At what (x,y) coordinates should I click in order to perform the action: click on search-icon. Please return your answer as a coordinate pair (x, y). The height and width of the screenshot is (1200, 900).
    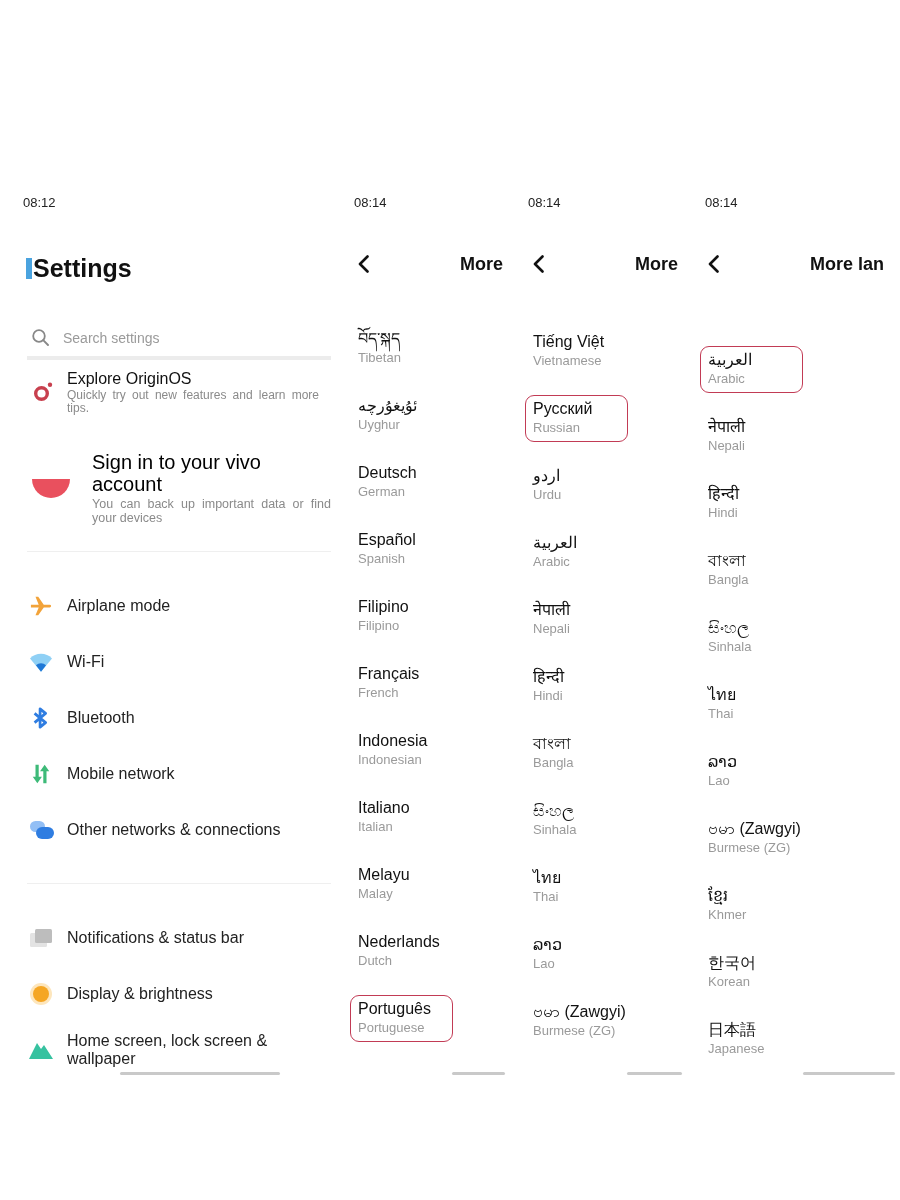
    Looking at the image, I should click on (40, 337).